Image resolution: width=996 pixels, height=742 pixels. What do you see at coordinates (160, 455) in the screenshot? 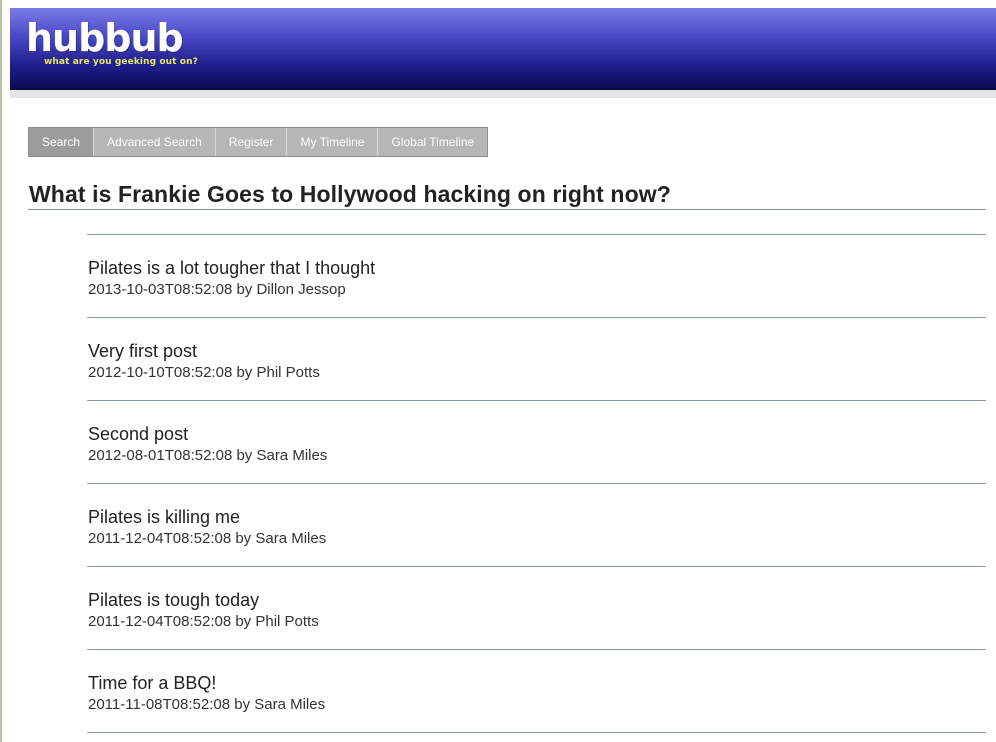
I see `post-timestamp: 2012-08-01T08:52:08` at bounding box center [160, 455].